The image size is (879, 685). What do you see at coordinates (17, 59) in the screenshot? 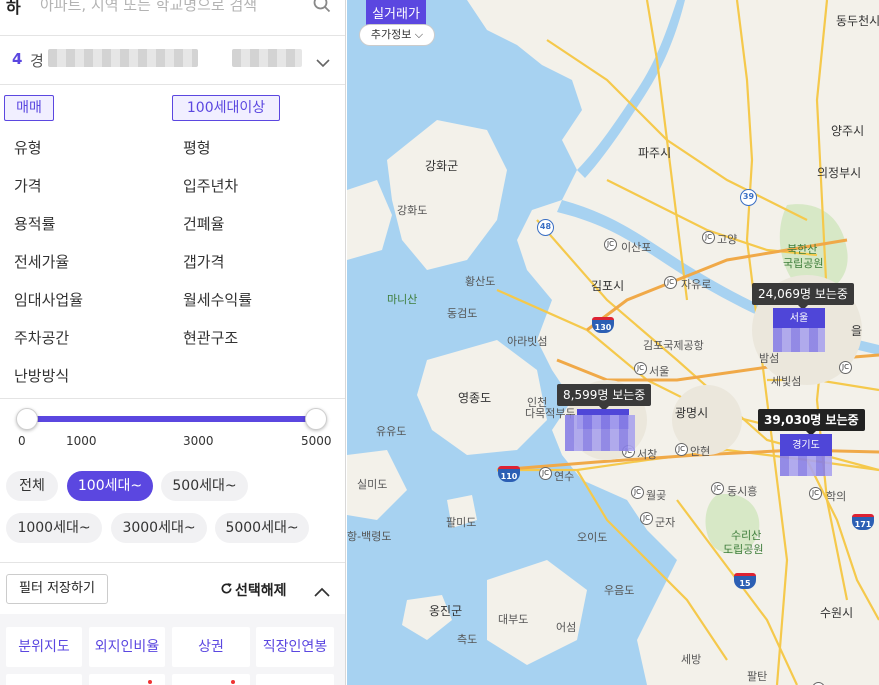
I see `region-count: 4` at bounding box center [17, 59].